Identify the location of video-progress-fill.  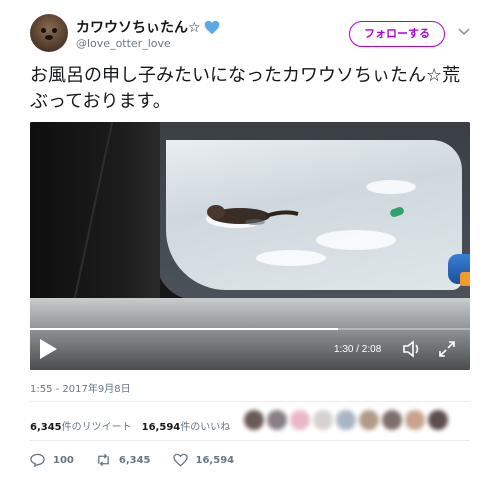
(184, 329).